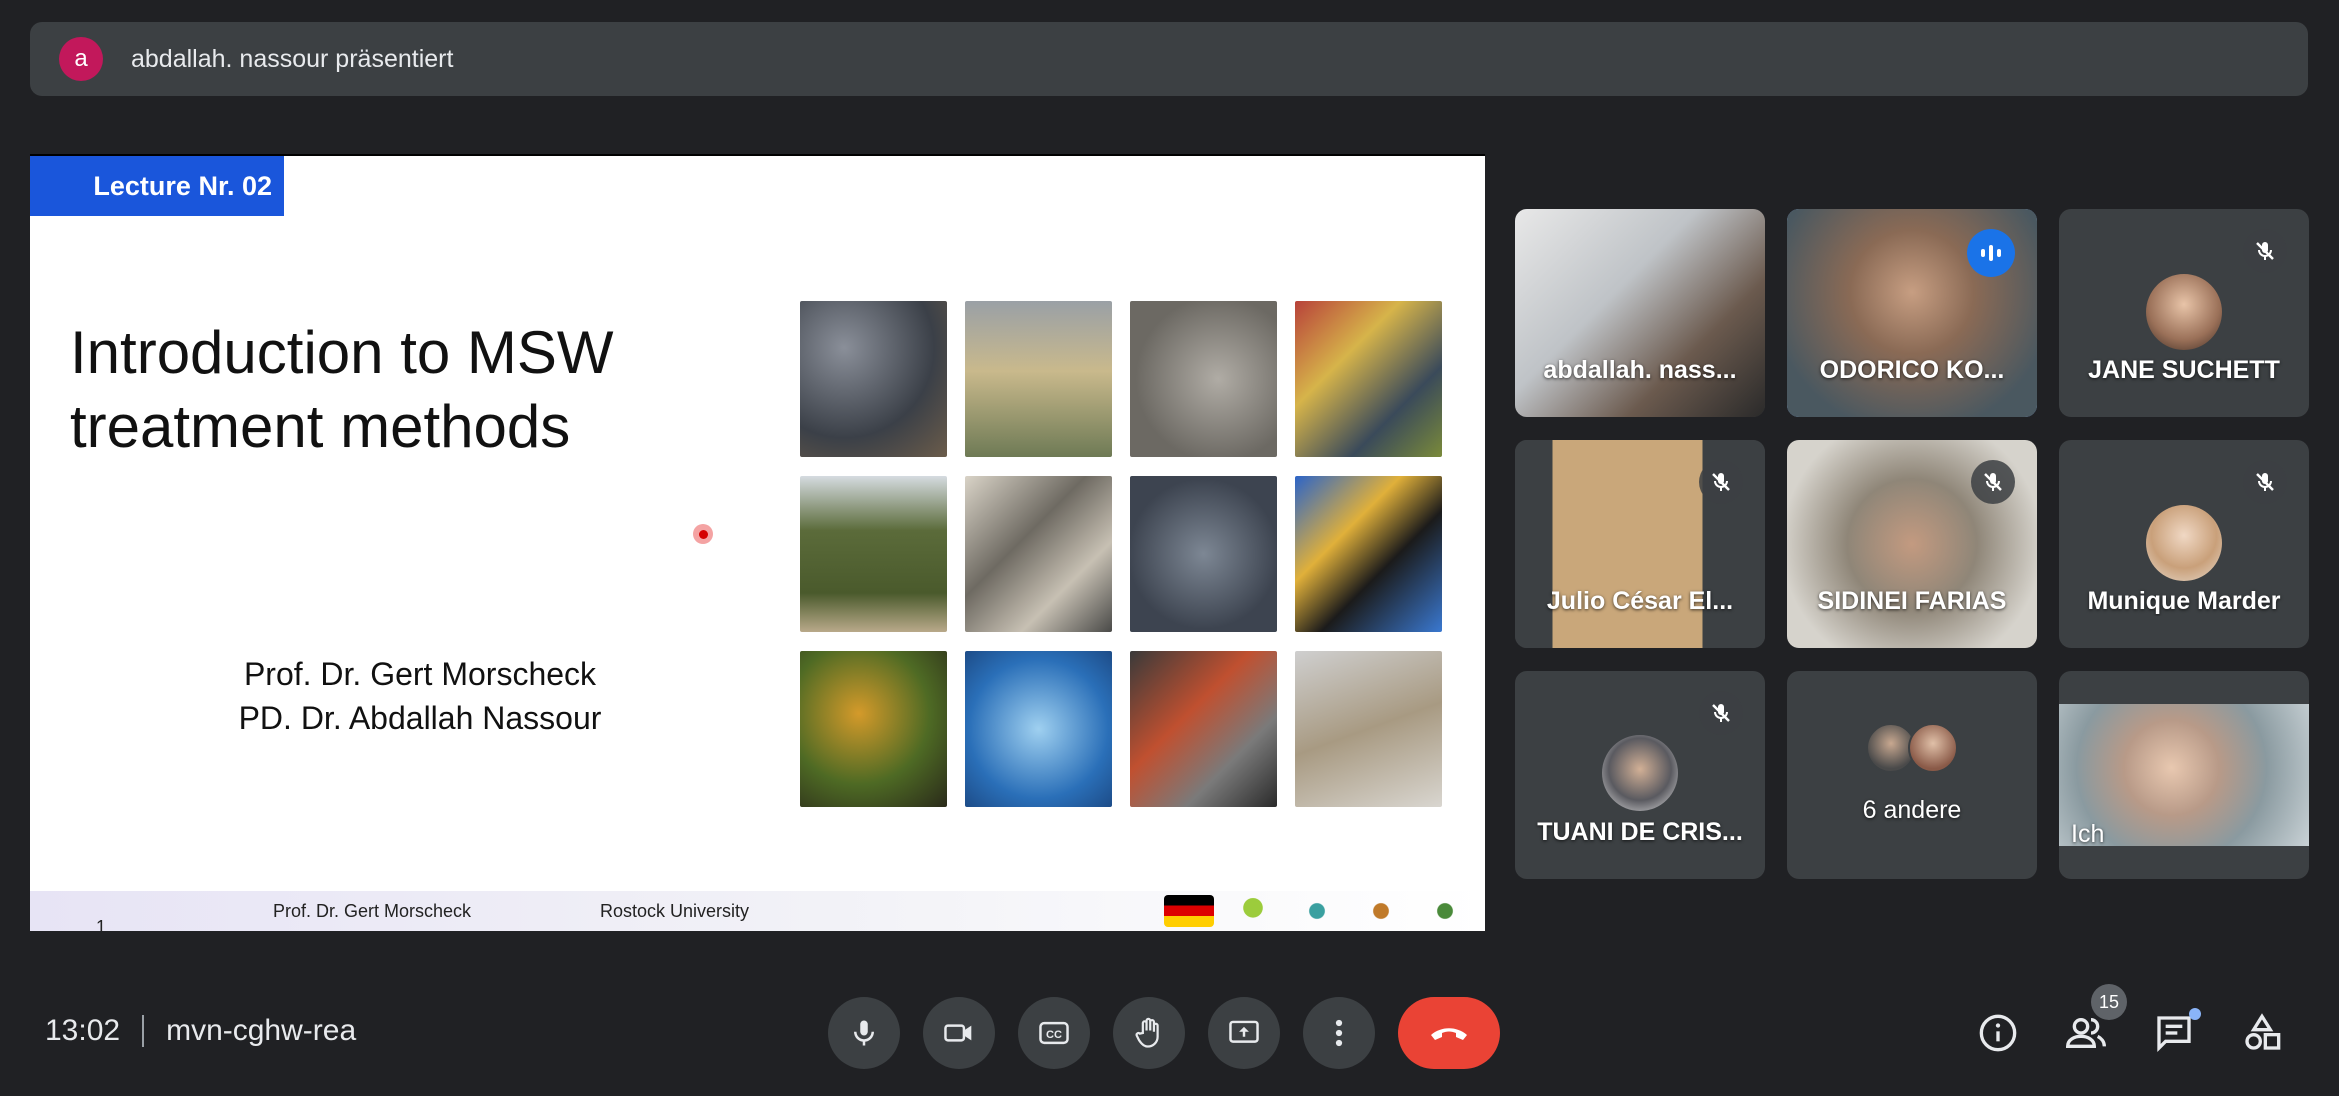 The width and height of the screenshot is (2339, 1096). Describe the element at coordinates (1189, 911) in the screenshot. I see `flag-logo` at that location.